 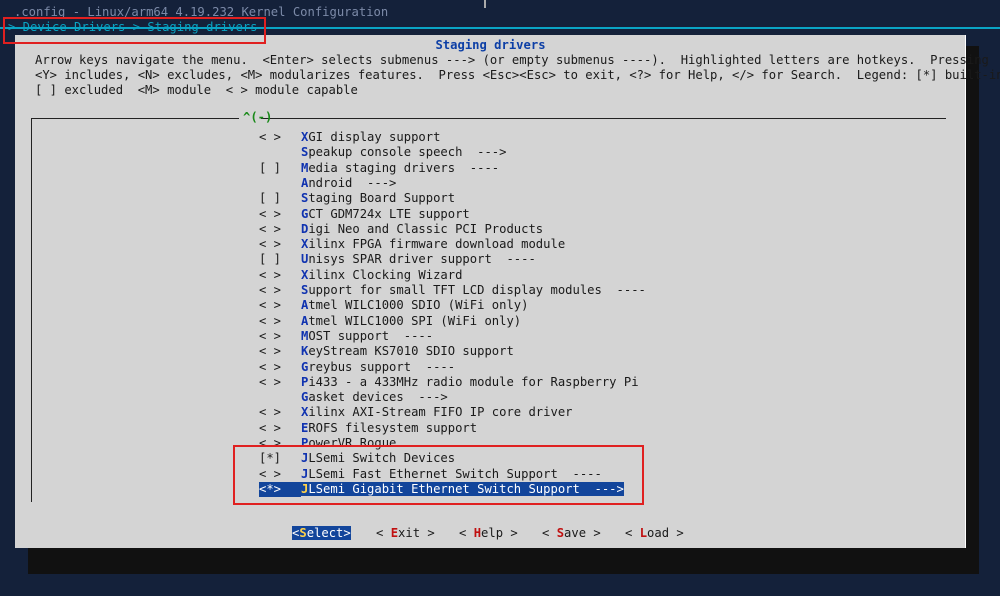 I want to click on menu-item: < > KeyStream KS7010 SDIO support, so click(x=386, y=351).